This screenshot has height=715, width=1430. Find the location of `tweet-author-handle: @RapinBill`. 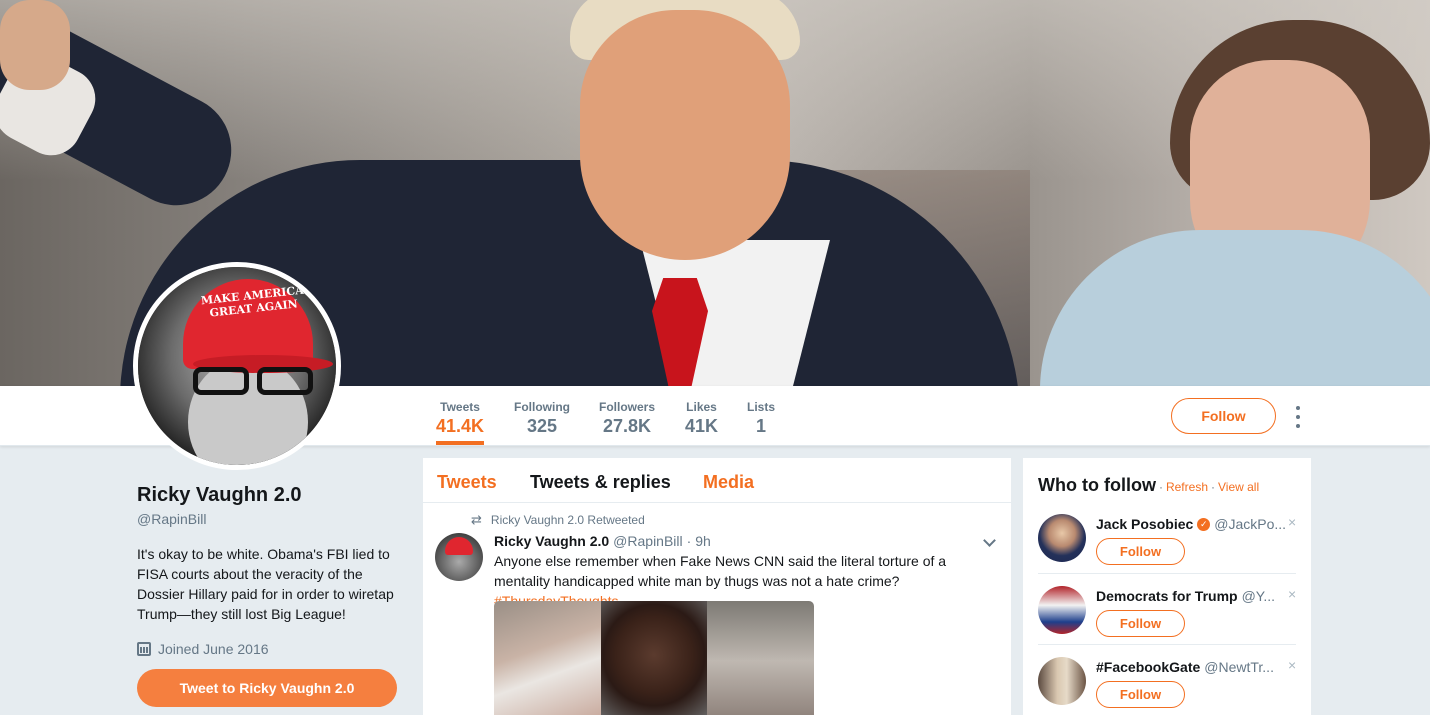

tweet-author-handle: @RapinBill is located at coordinates (647, 541).